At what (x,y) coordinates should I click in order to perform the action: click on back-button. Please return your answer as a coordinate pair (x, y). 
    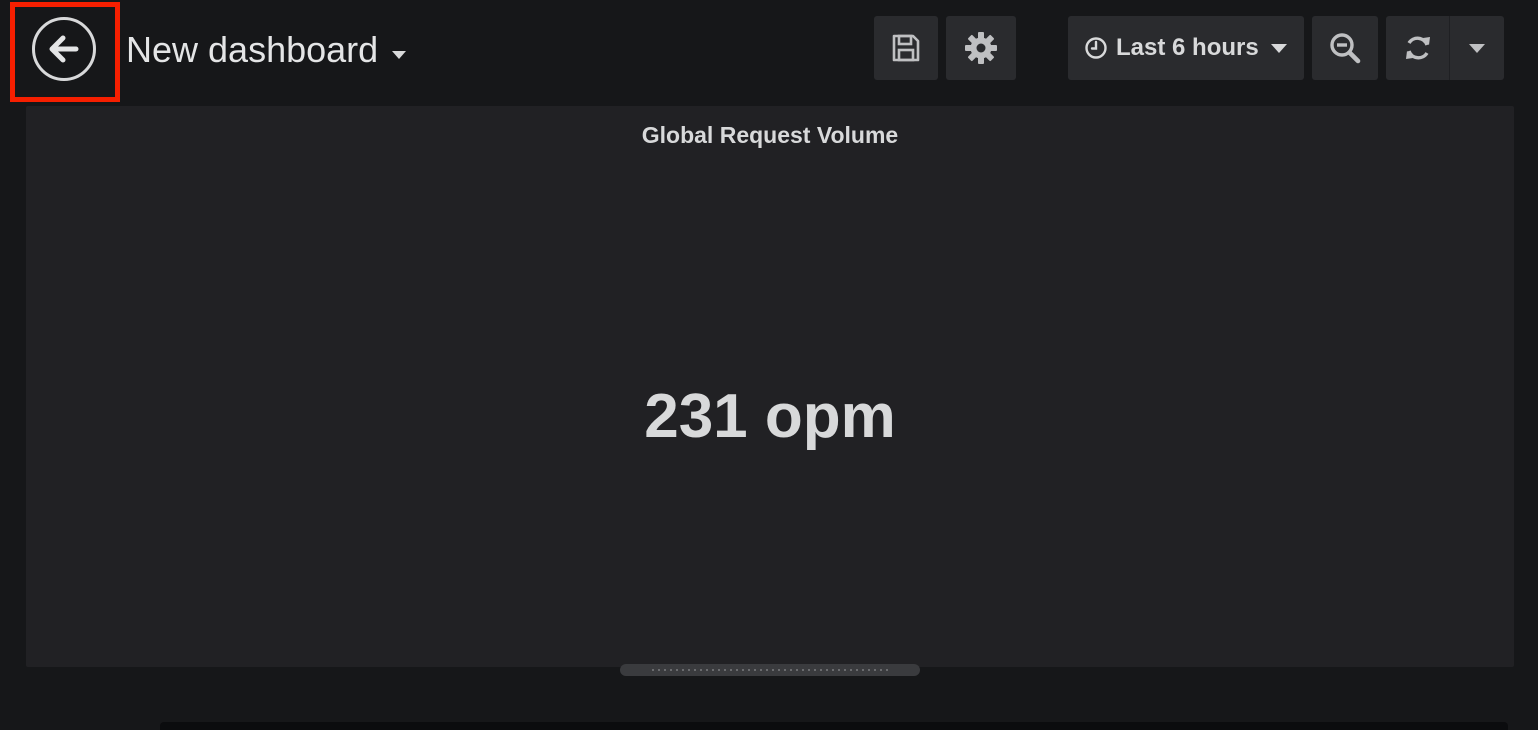
    Looking at the image, I should click on (64, 49).